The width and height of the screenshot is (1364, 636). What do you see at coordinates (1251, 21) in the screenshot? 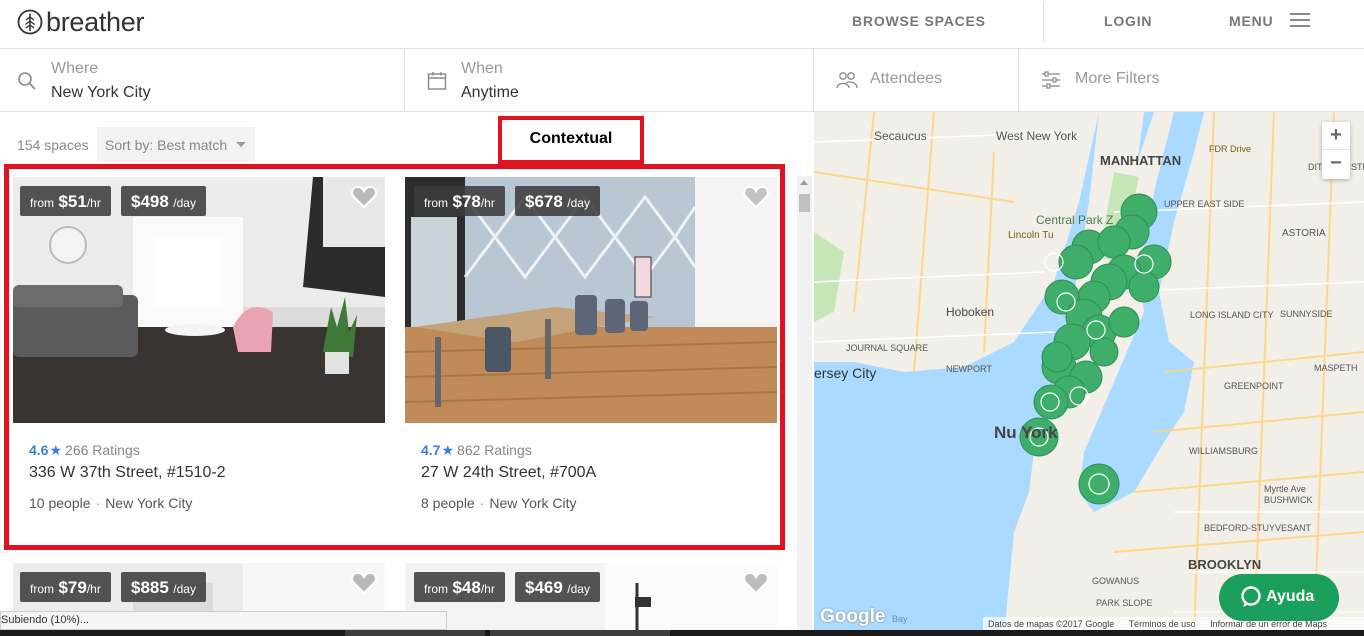
I see `menu-link: MENU` at bounding box center [1251, 21].